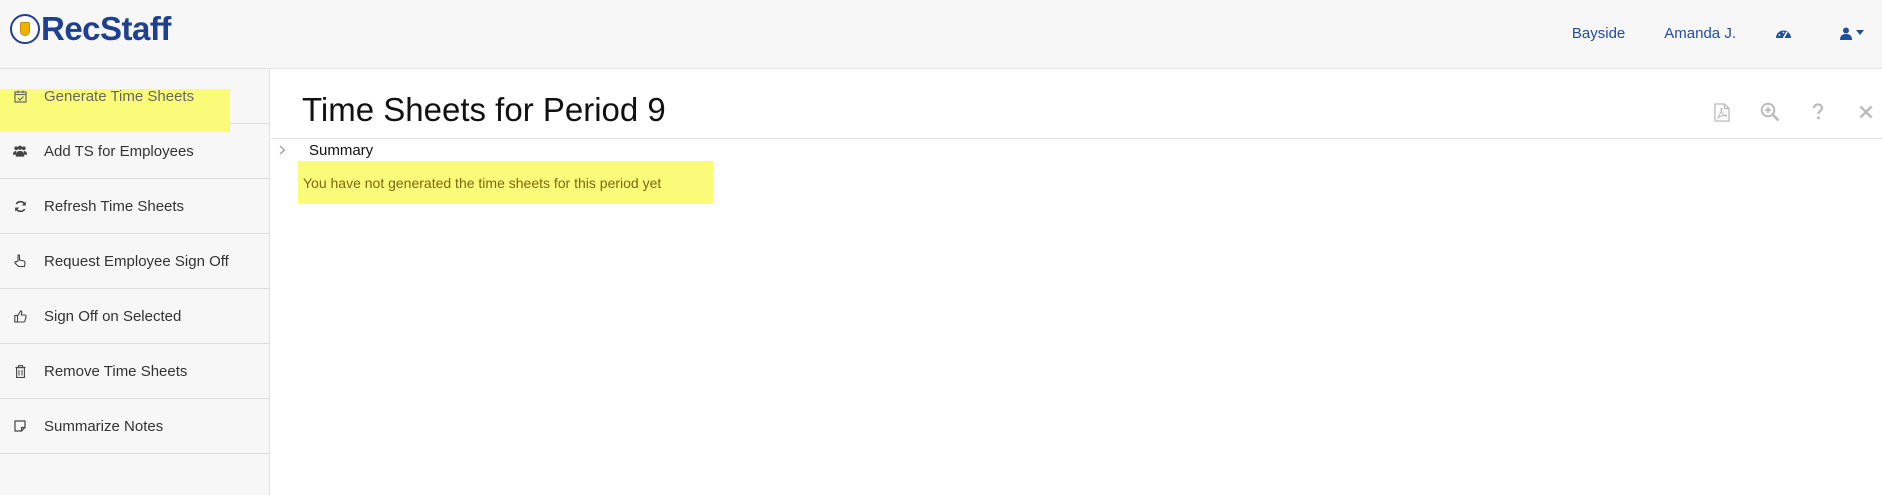 The height and width of the screenshot is (495, 1882). Describe the element at coordinates (114, 206) in the screenshot. I see `sidebar-item-label: Refresh Time Sheets` at that location.